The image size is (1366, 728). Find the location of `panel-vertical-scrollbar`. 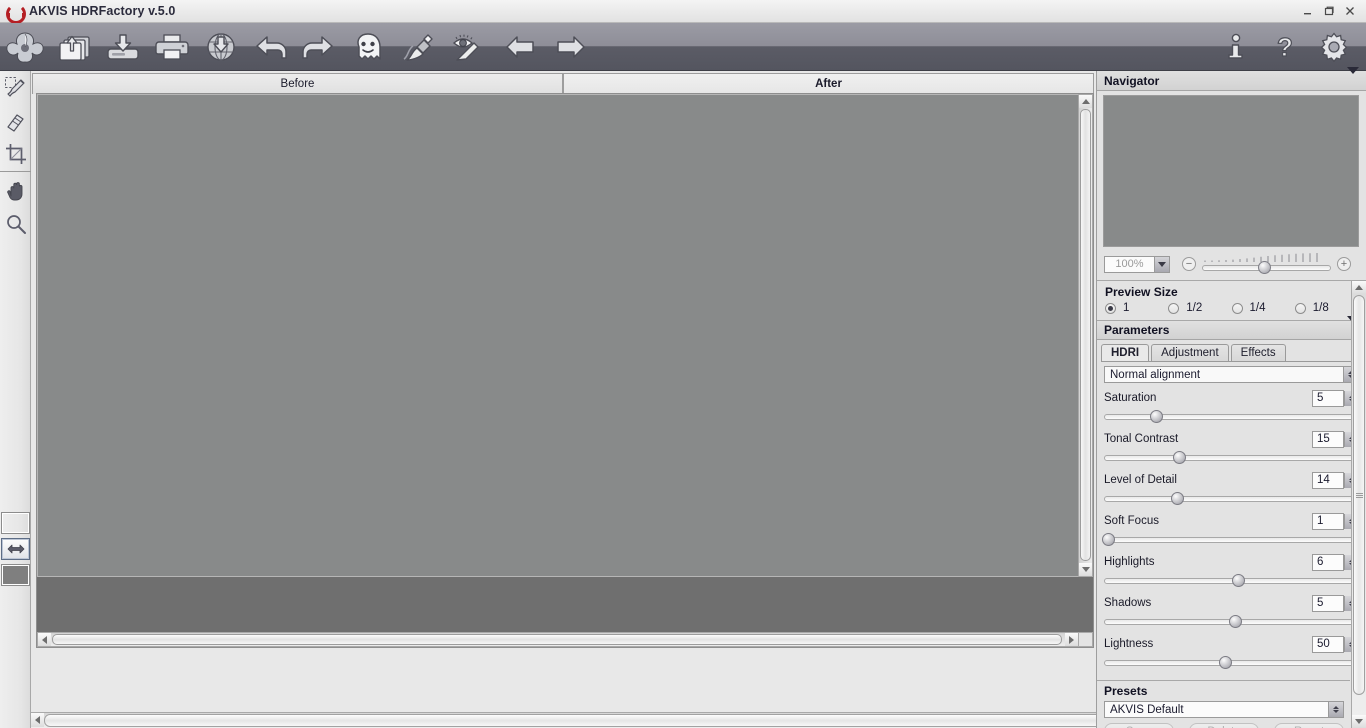

panel-vertical-scrollbar is located at coordinates (1358, 504).